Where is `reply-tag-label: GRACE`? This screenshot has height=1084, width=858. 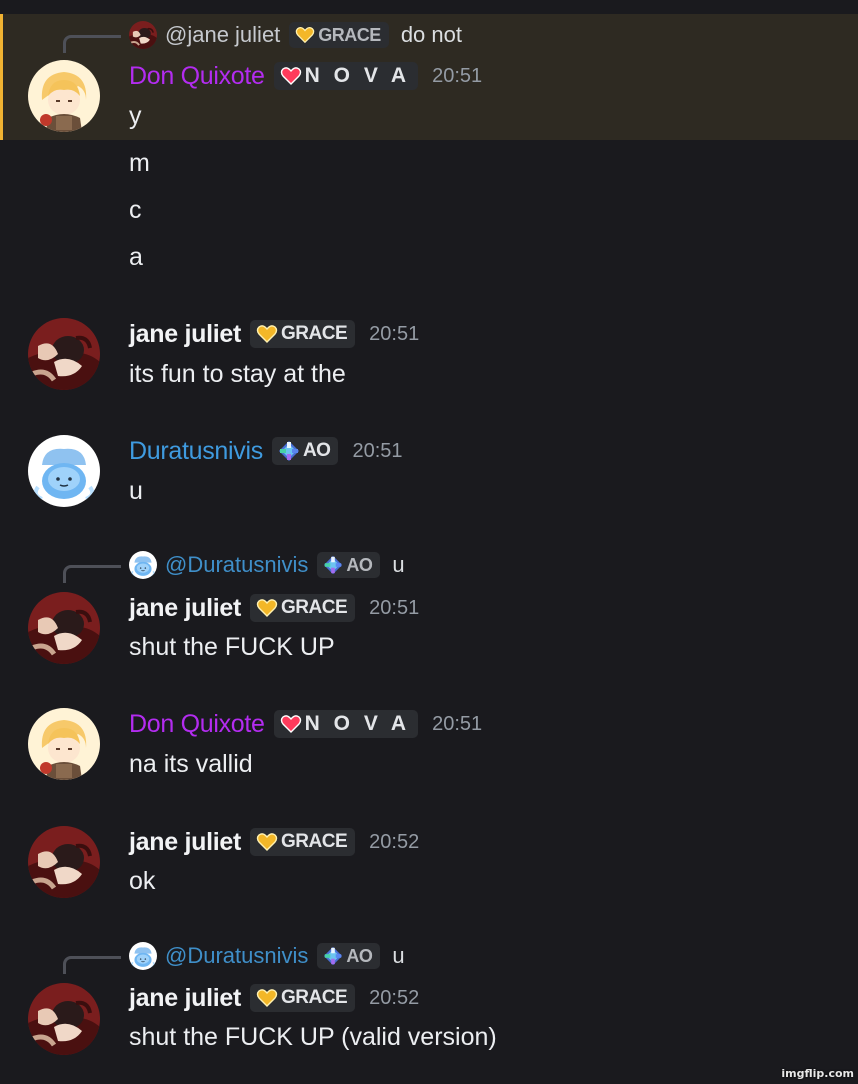
reply-tag-label: GRACE is located at coordinates (349, 34).